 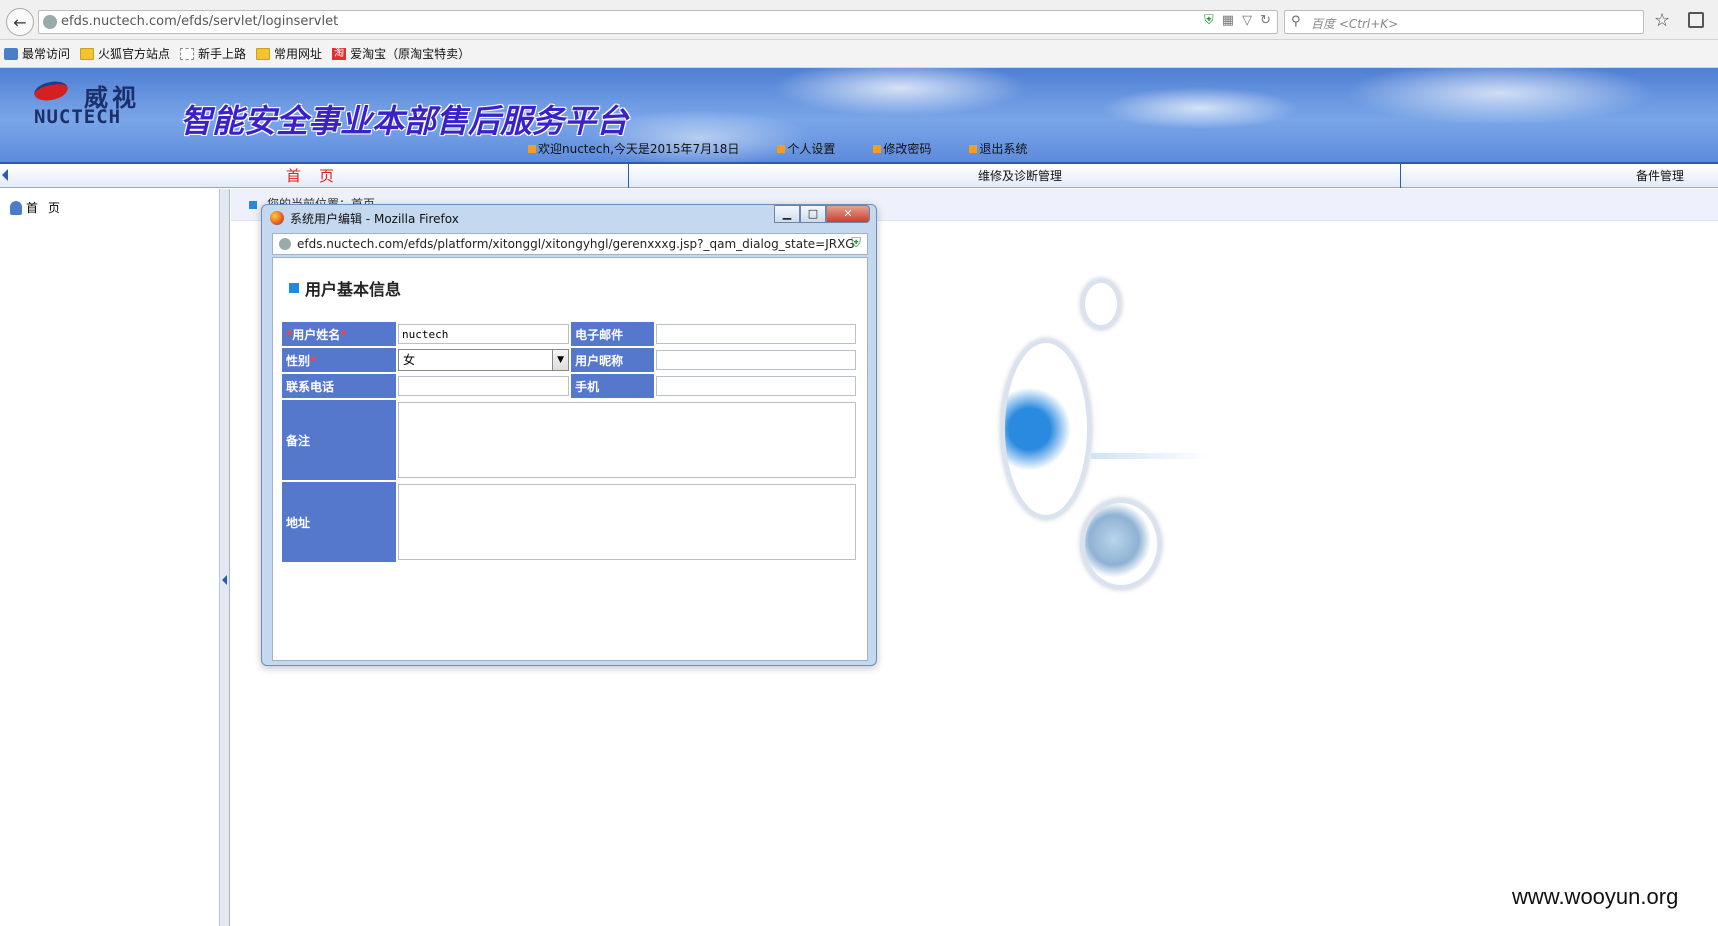 What do you see at coordinates (404, 121) in the screenshot?
I see `platform-title: 智能安全事业本部售后服务平台` at bounding box center [404, 121].